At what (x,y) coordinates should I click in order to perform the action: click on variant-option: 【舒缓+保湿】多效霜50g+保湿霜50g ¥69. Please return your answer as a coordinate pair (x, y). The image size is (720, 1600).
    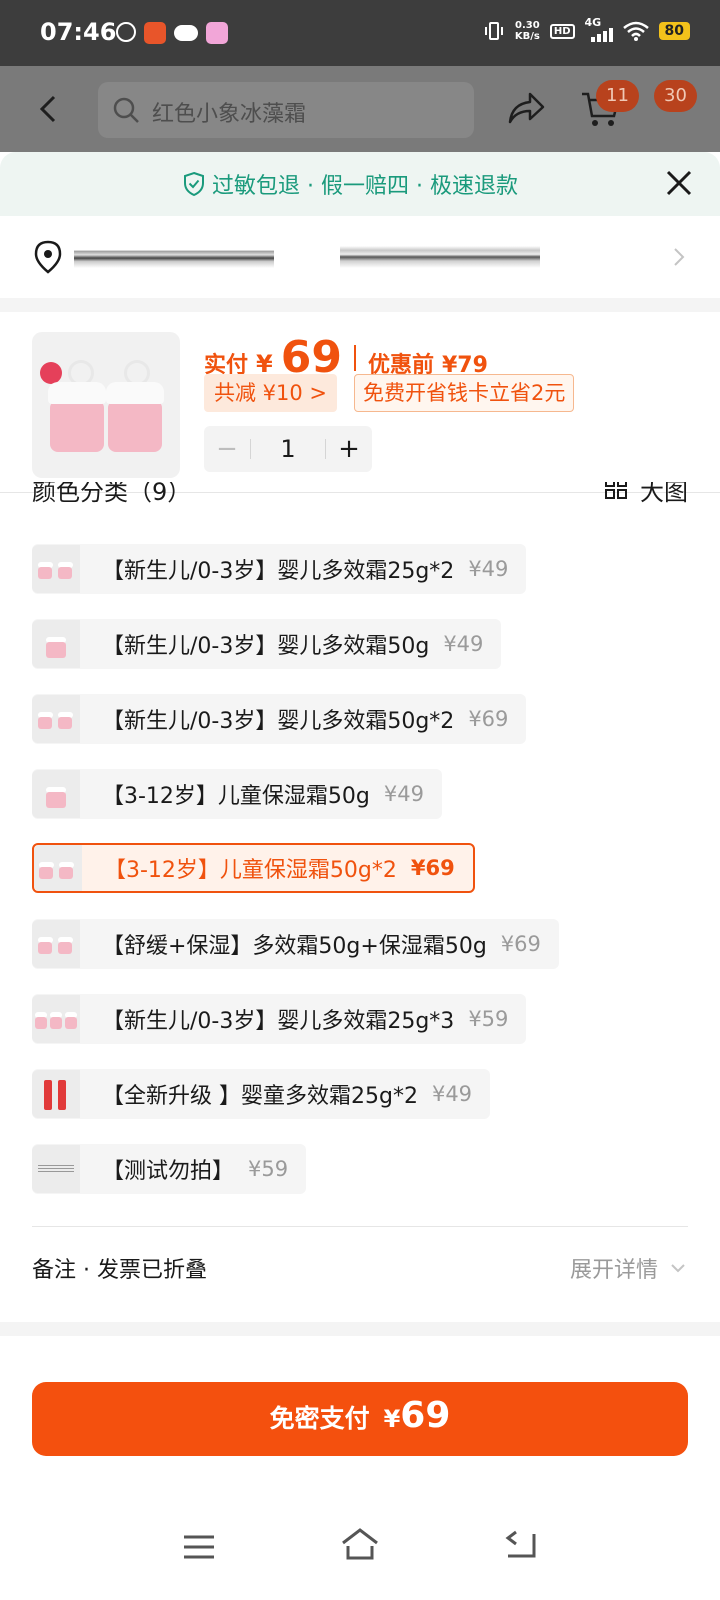
    Looking at the image, I should click on (295, 944).